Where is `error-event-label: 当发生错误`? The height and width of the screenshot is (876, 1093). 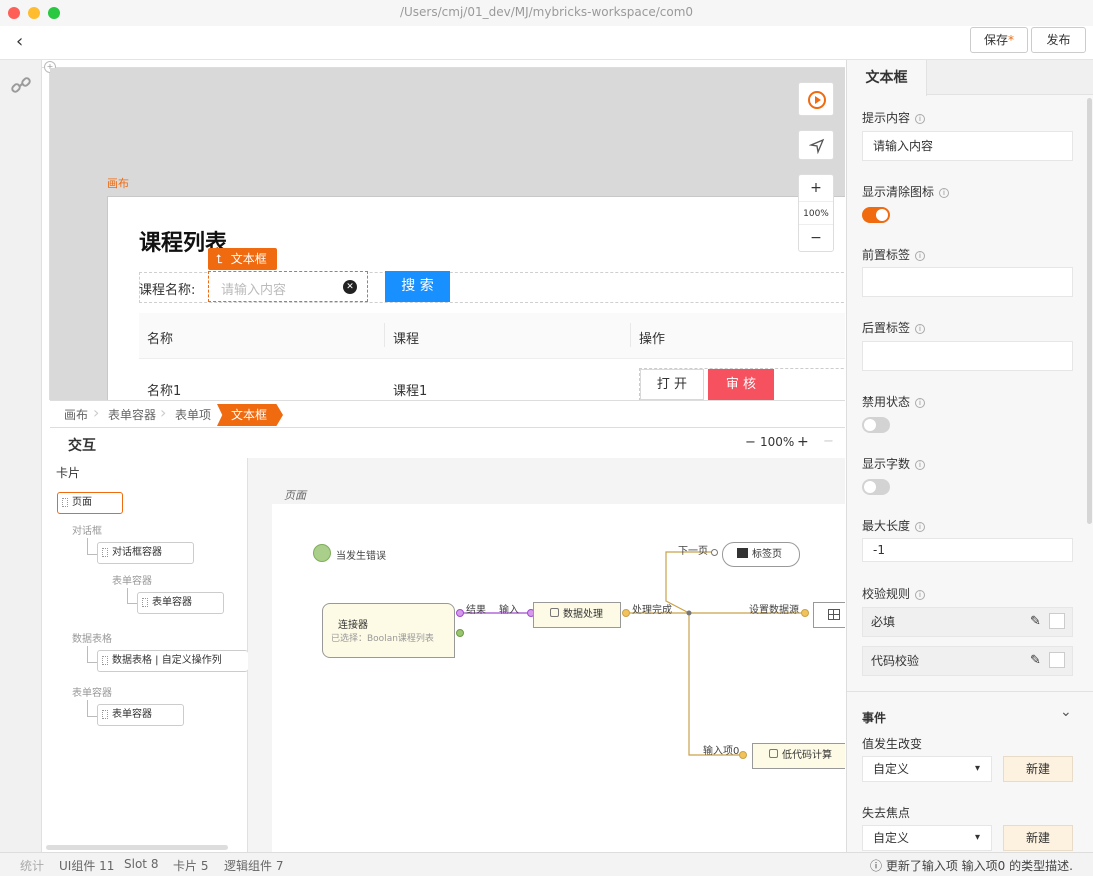 error-event-label: 当发生错误 is located at coordinates (361, 556).